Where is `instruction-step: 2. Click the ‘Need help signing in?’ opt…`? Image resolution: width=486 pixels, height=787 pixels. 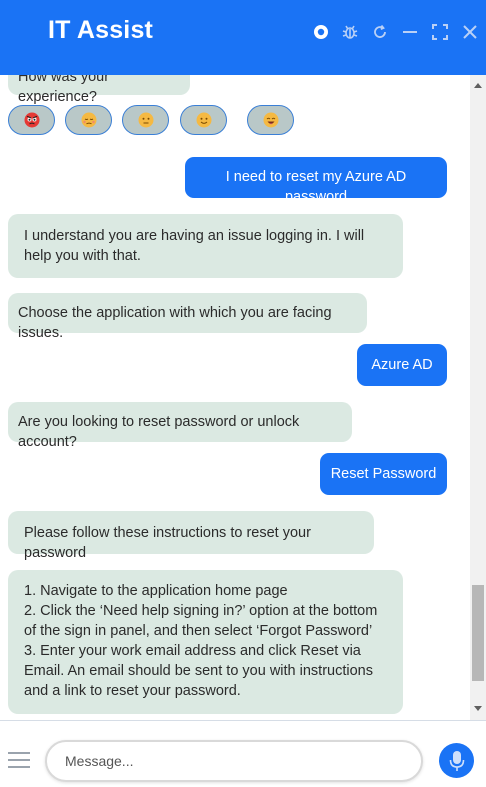 instruction-step: 2. Click the ‘Need help signing in?’ opt… is located at coordinates (201, 621).